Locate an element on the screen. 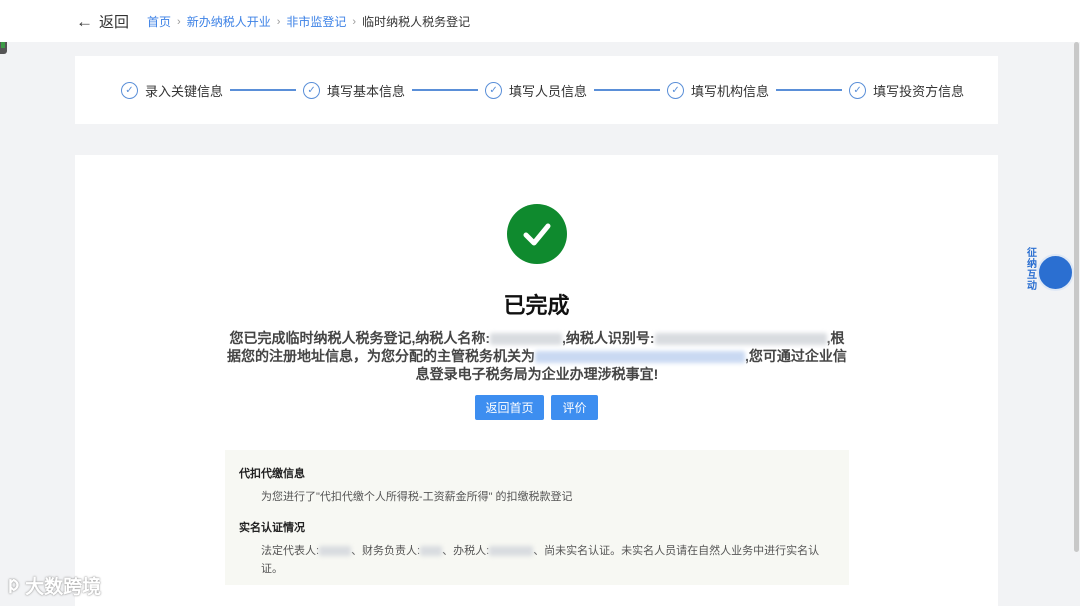 The image size is (1080, 606). return-home-button: 返回首页 is located at coordinates (509, 407).